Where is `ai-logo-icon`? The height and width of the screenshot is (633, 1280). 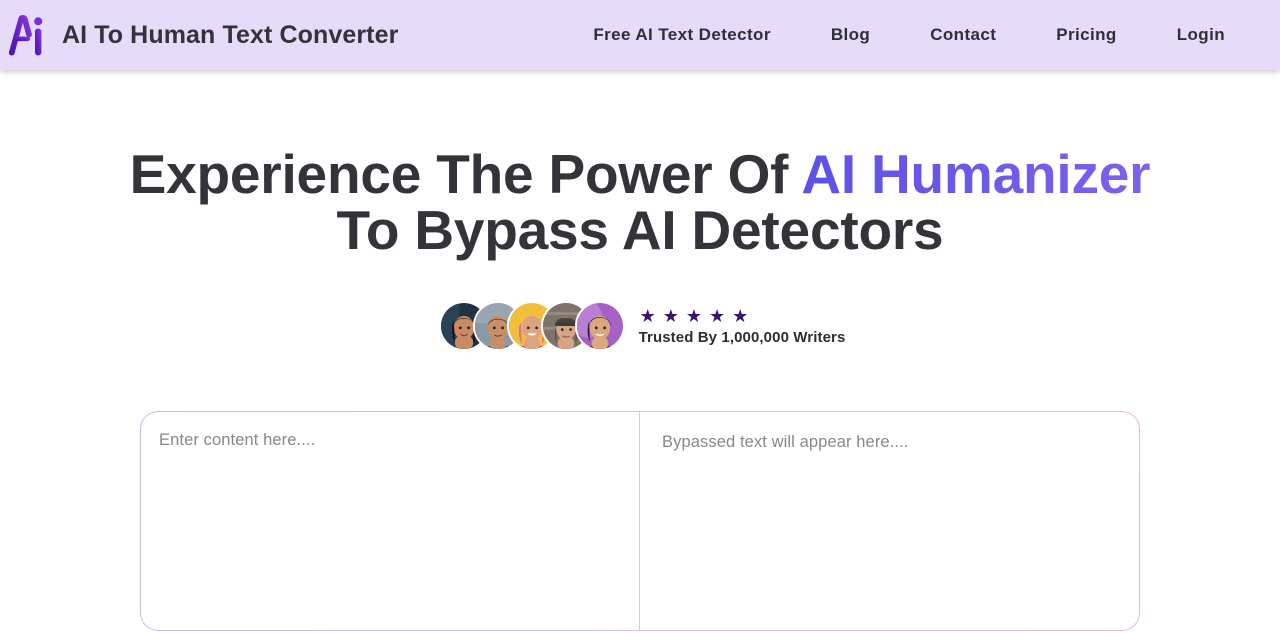
ai-logo-icon is located at coordinates (27, 35).